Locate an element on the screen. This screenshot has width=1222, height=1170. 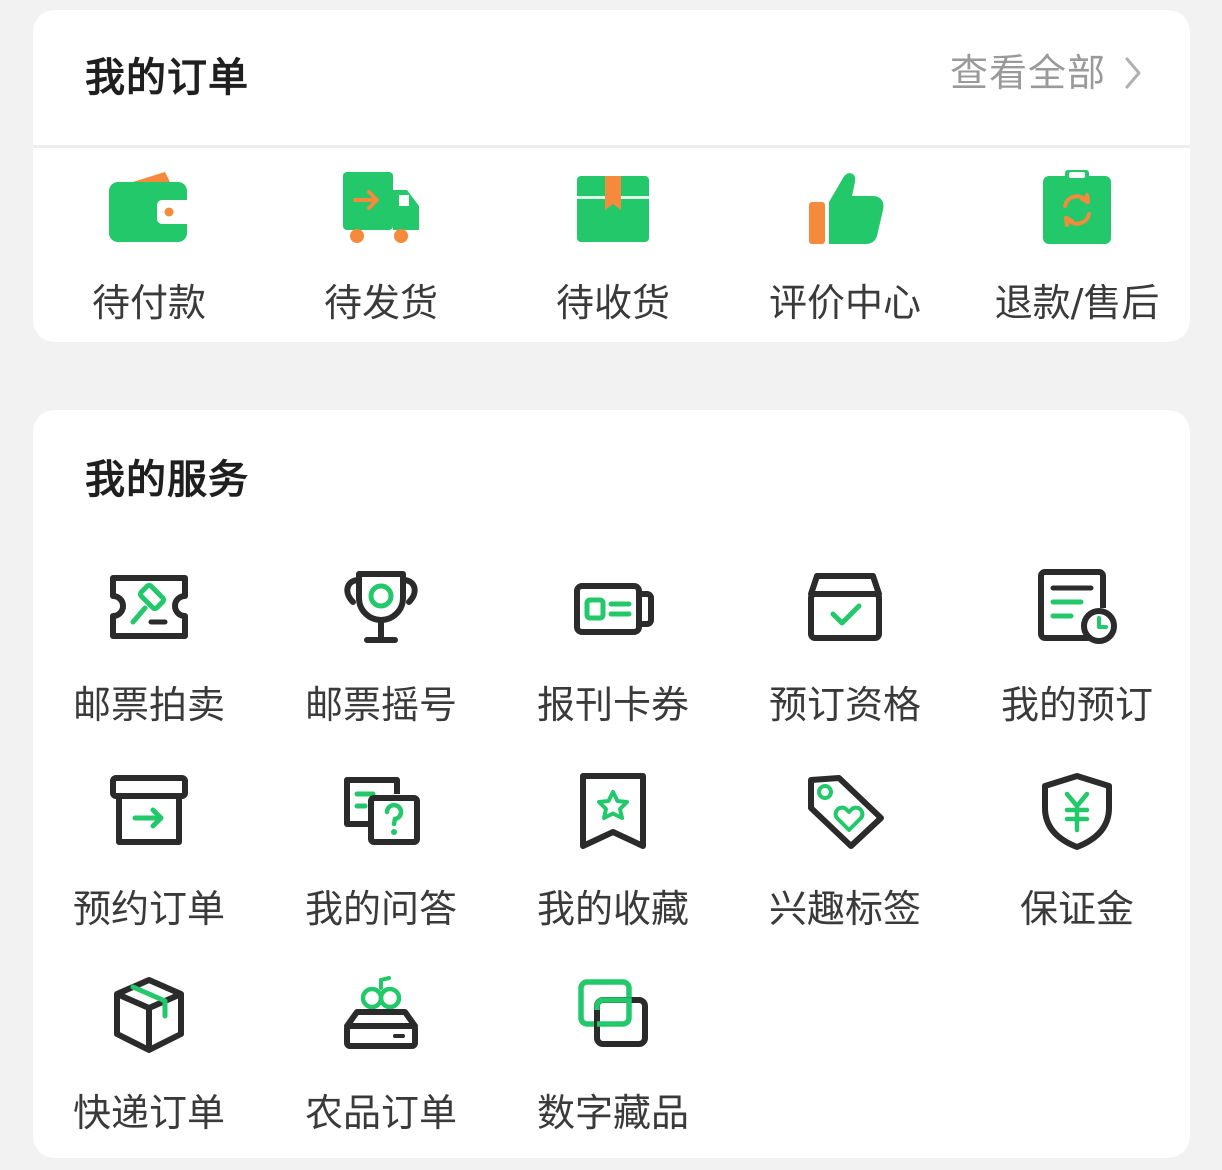
order-item-label: 待收货 is located at coordinates (612, 303).